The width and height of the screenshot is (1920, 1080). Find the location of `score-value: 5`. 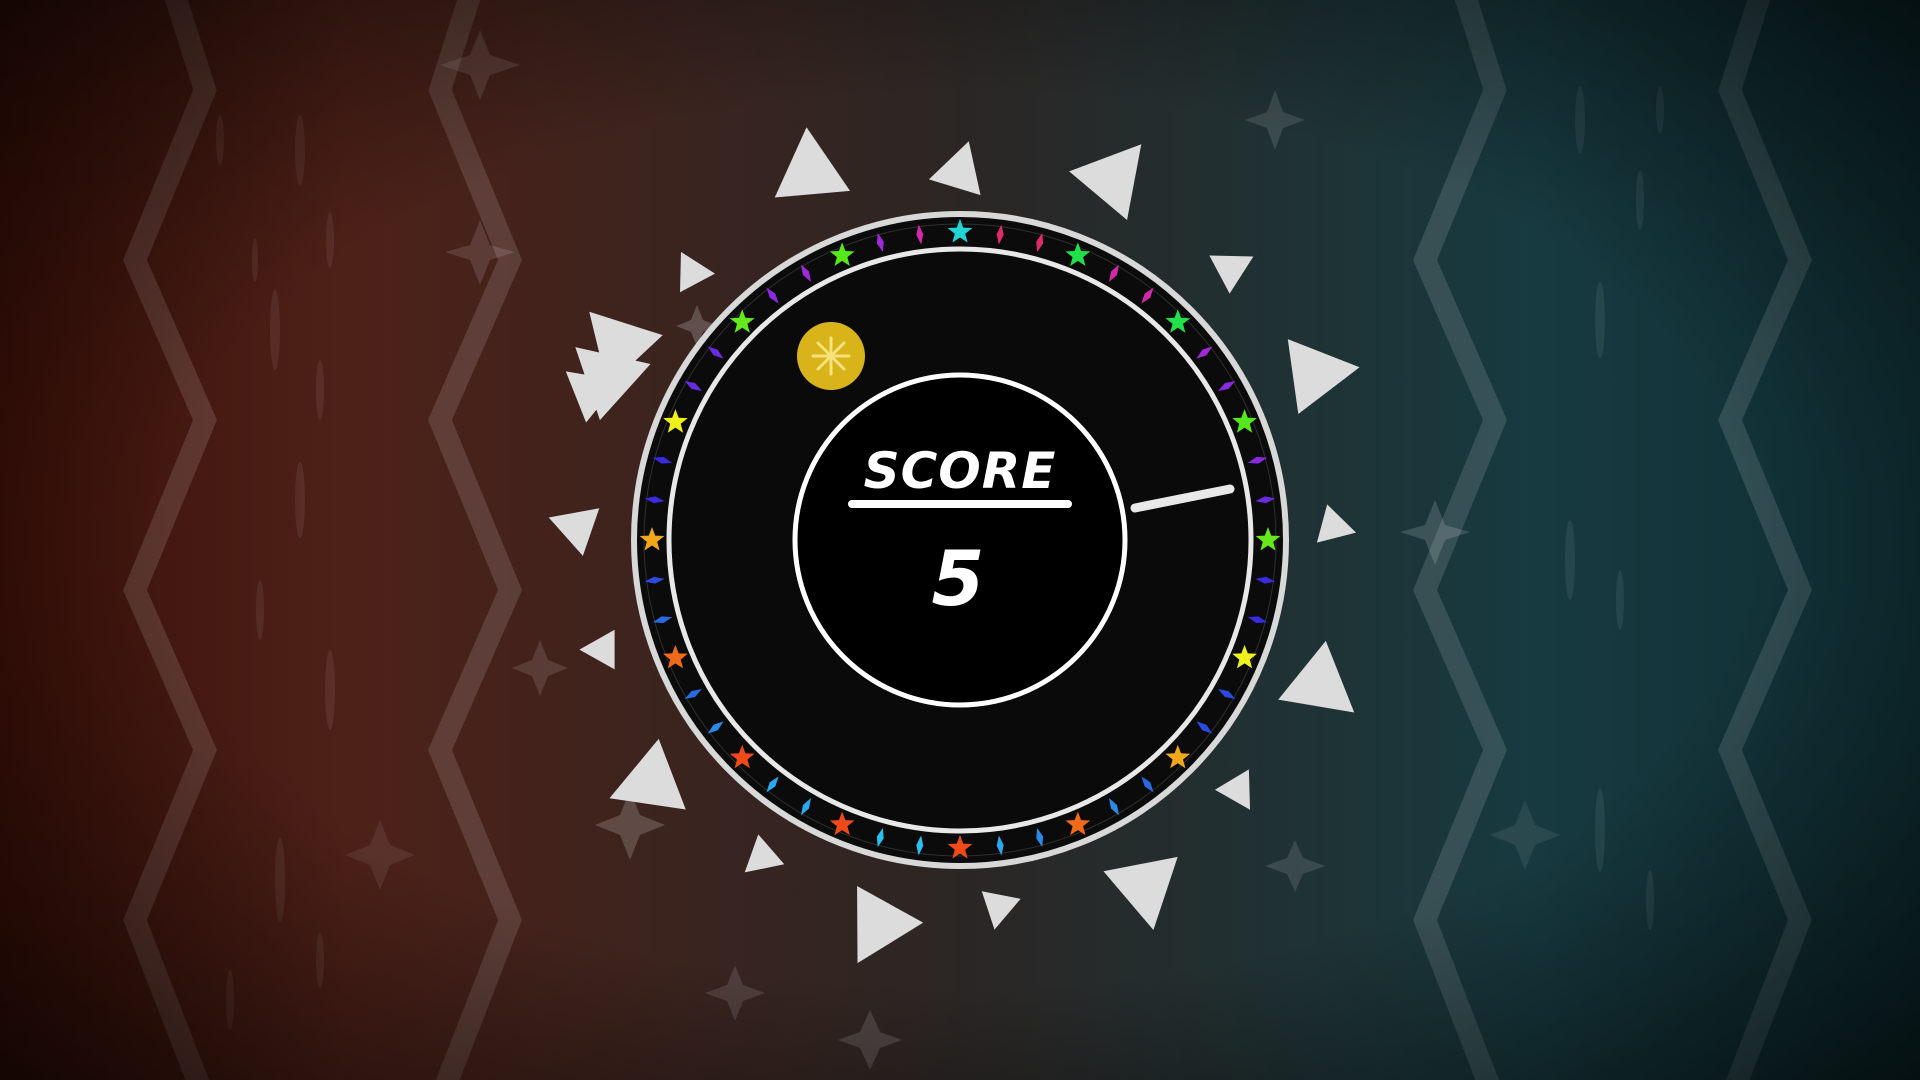

score-value: 5 is located at coordinates (958, 578).